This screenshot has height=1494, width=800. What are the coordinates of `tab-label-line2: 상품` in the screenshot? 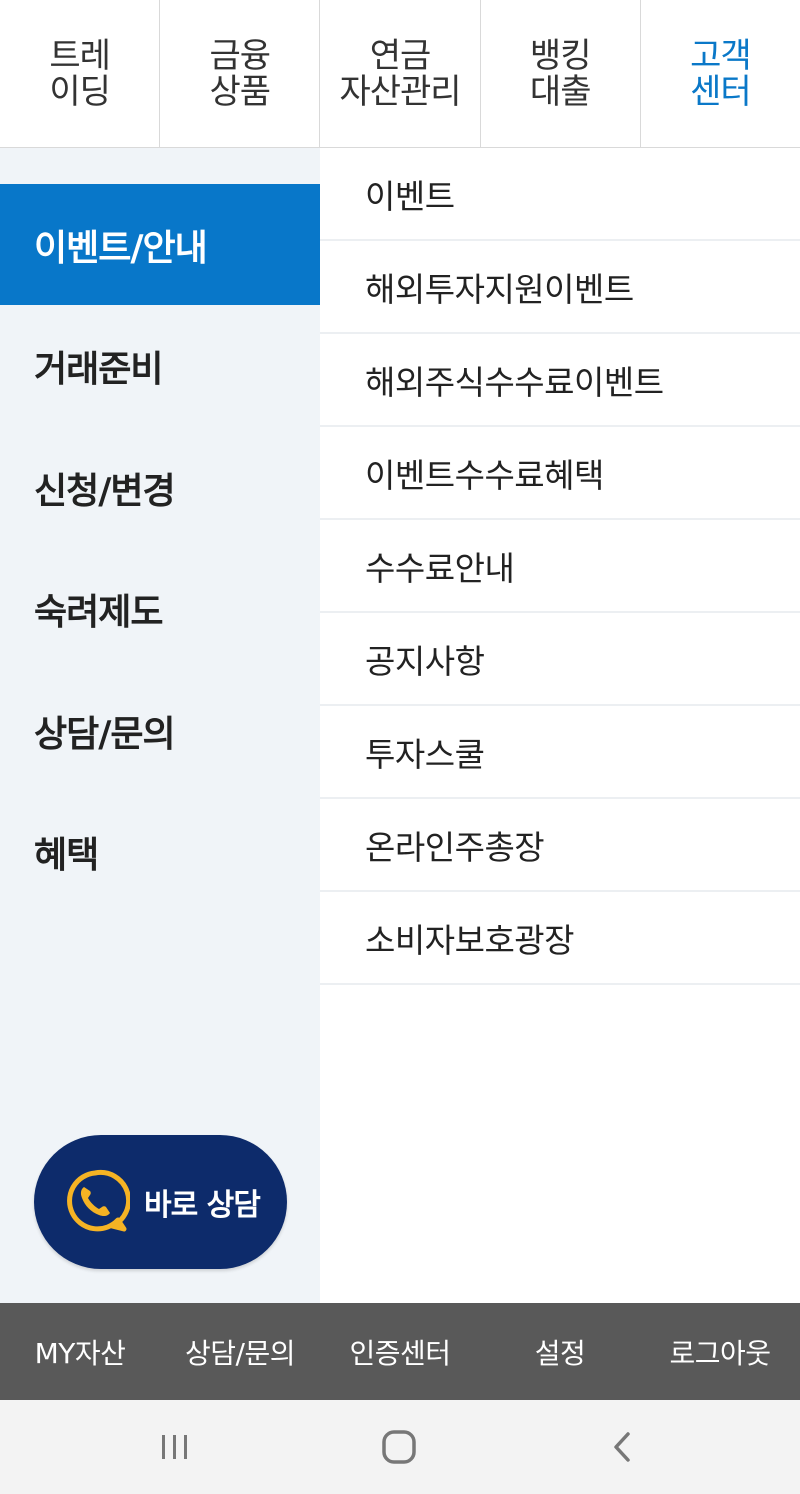 It's located at (240, 91).